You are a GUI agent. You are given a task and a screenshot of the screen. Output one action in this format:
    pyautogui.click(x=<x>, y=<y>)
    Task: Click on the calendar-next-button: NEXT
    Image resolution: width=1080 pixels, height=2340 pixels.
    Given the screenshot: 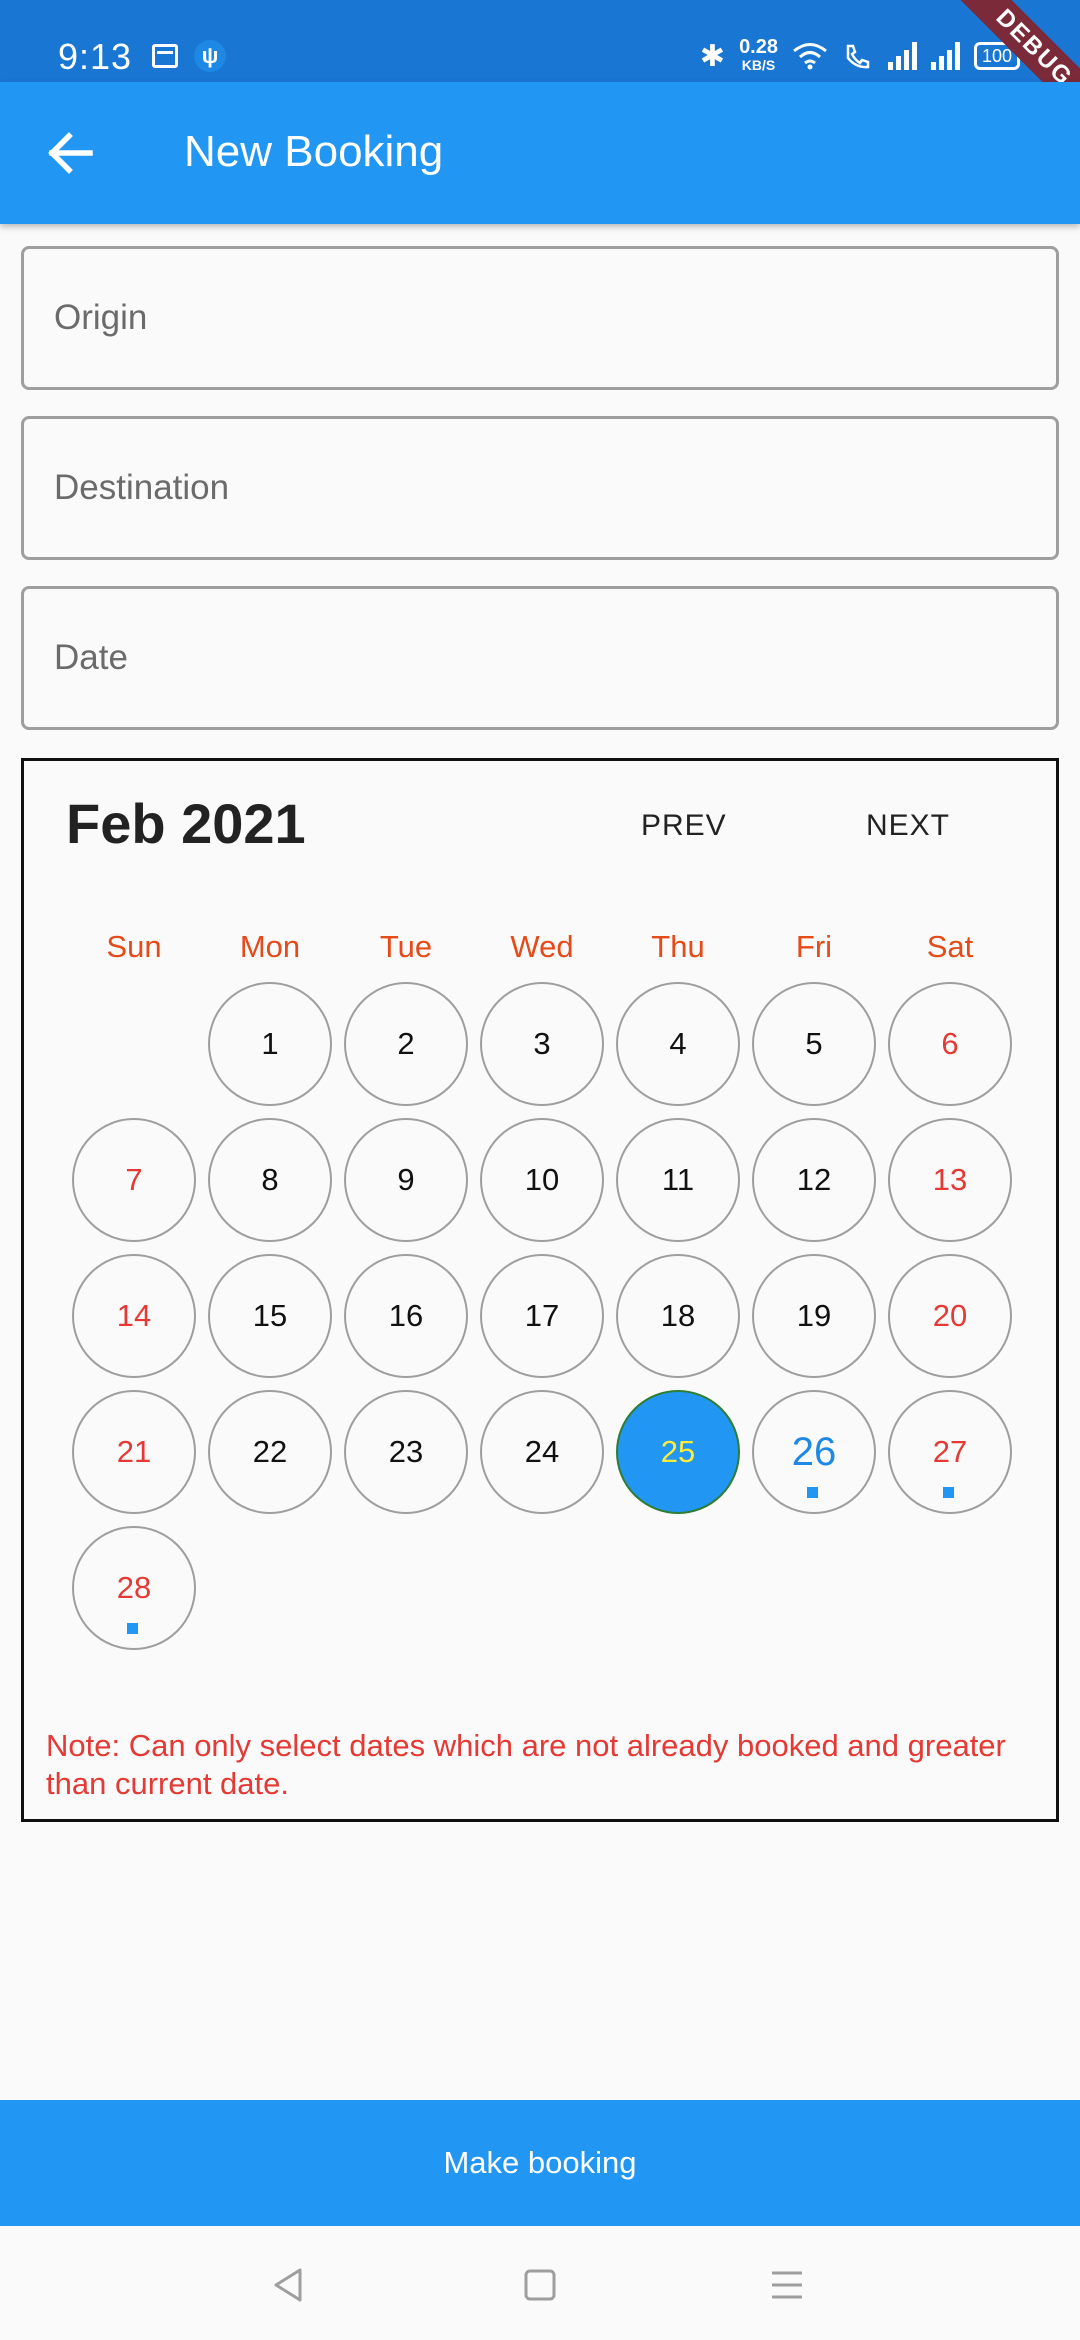 What is the action you would take?
    pyautogui.click(x=908, y=826)
    